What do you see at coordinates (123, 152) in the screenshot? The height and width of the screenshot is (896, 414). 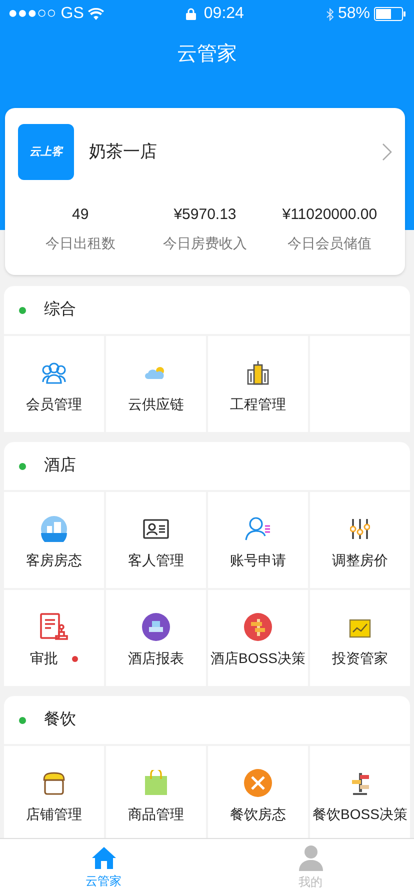 I see `store-name: 奶茶一店` at bounding box center [123, 152].